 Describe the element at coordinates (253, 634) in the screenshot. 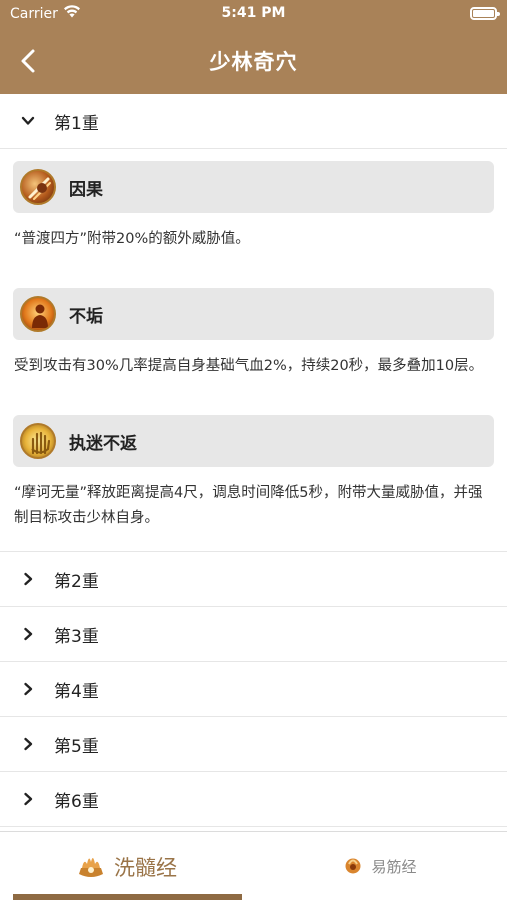

I see `section-header-3: 第3重` at that location.